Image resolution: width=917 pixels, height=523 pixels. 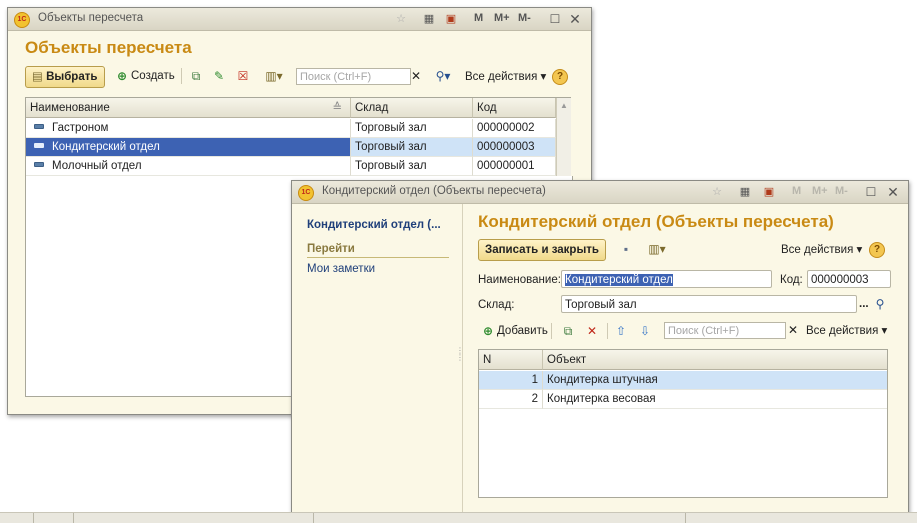 I want to click on add-row-icon: ⊕, so click(x=488, y=331).